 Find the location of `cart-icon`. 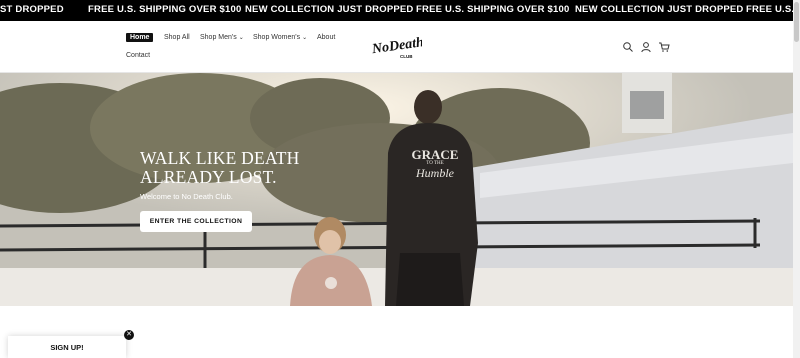

cart-icon is located at coordinates (664, 46).